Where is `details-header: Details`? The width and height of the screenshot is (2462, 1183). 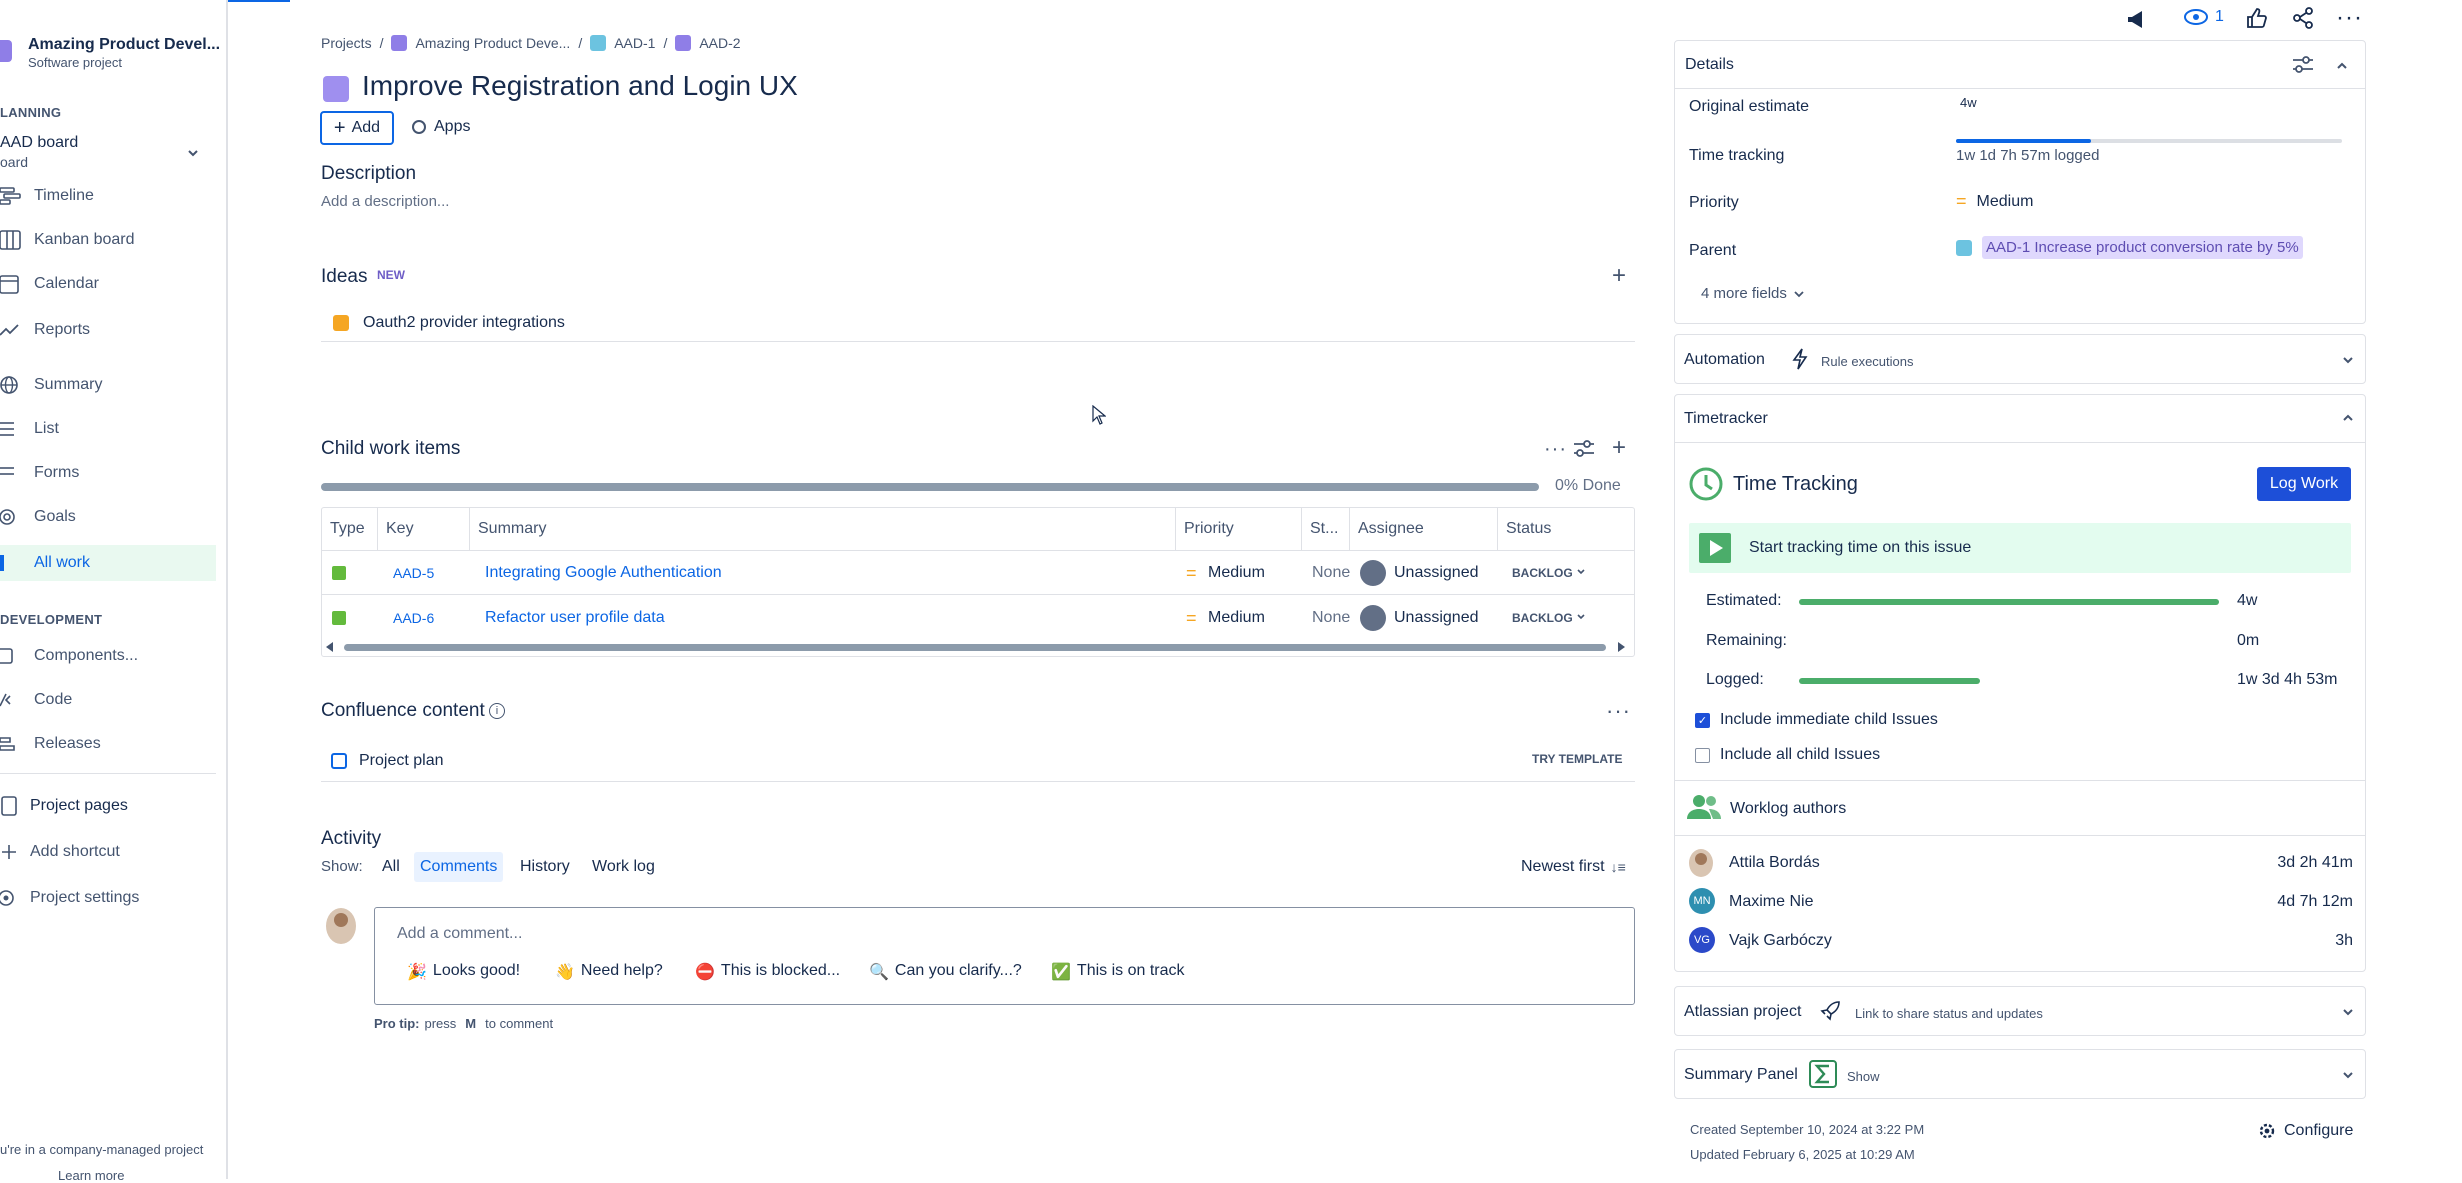 details-header: Details is located at coordinates (2020, 65).